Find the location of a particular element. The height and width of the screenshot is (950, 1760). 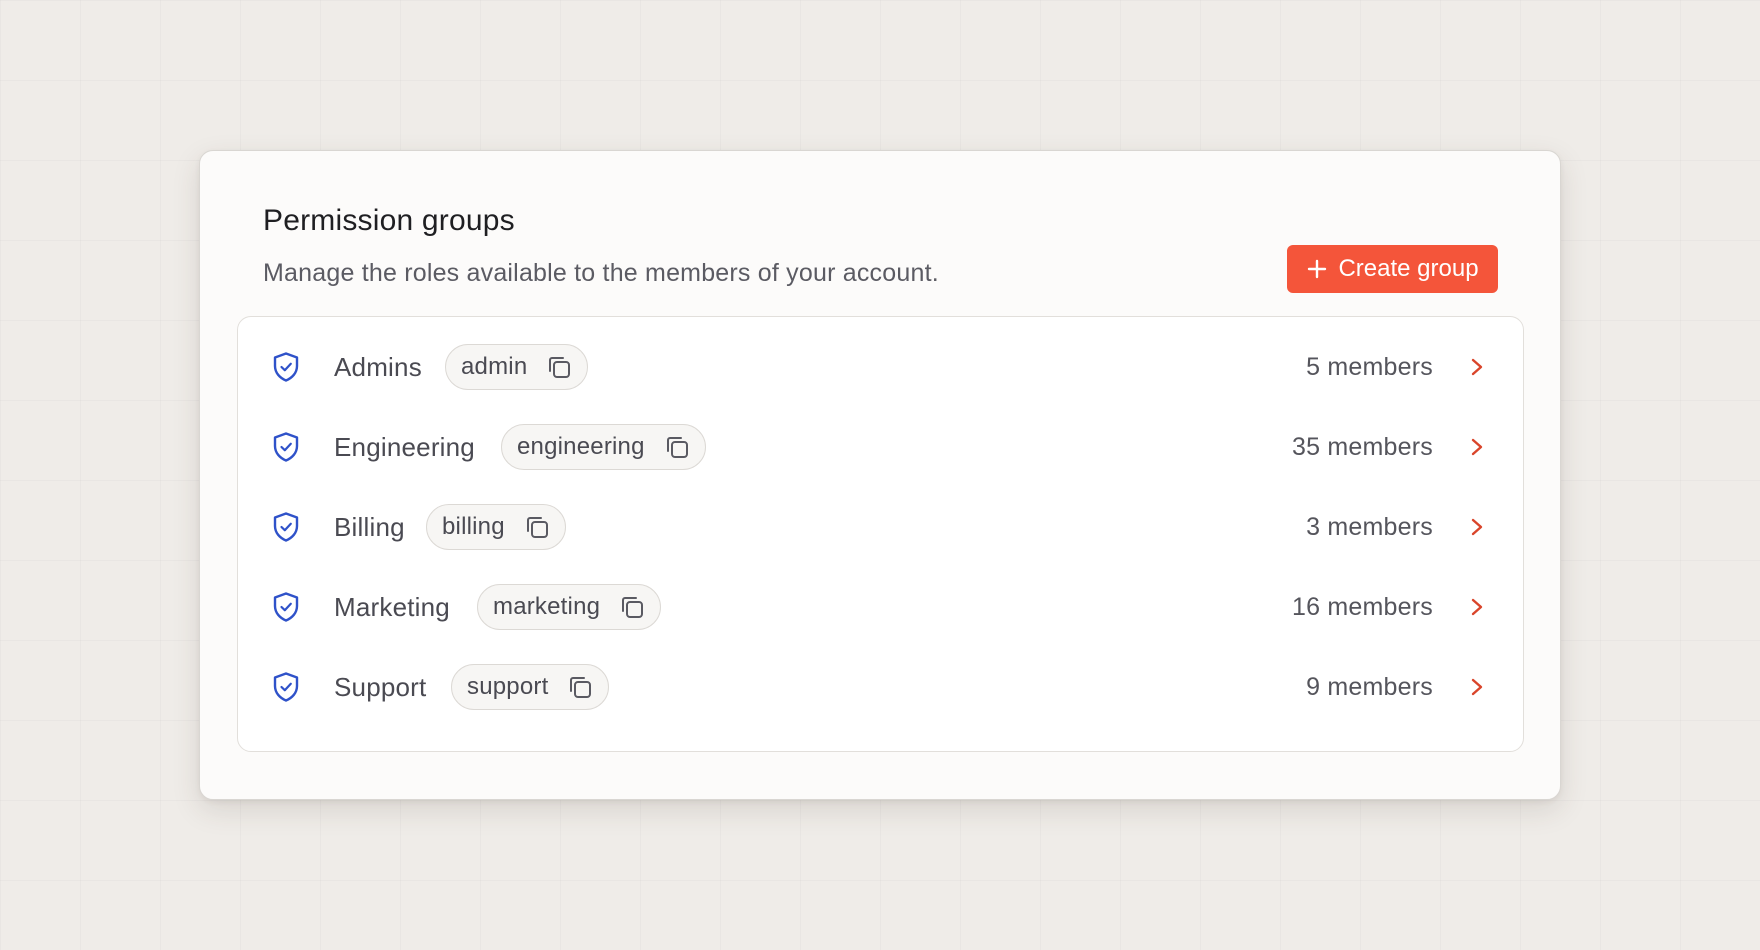

group-name: Admins is located at coordinates (378, 366).